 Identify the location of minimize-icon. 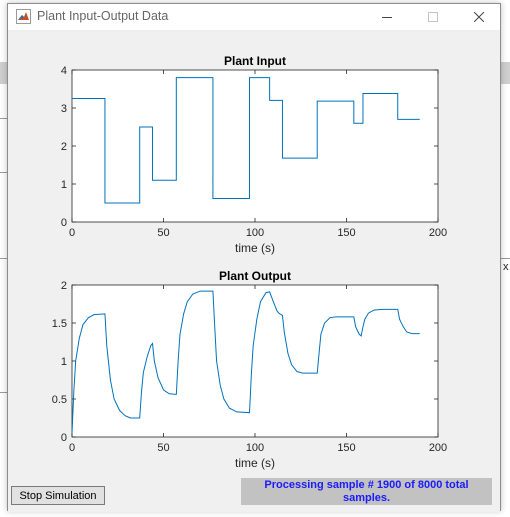
(387, 17).